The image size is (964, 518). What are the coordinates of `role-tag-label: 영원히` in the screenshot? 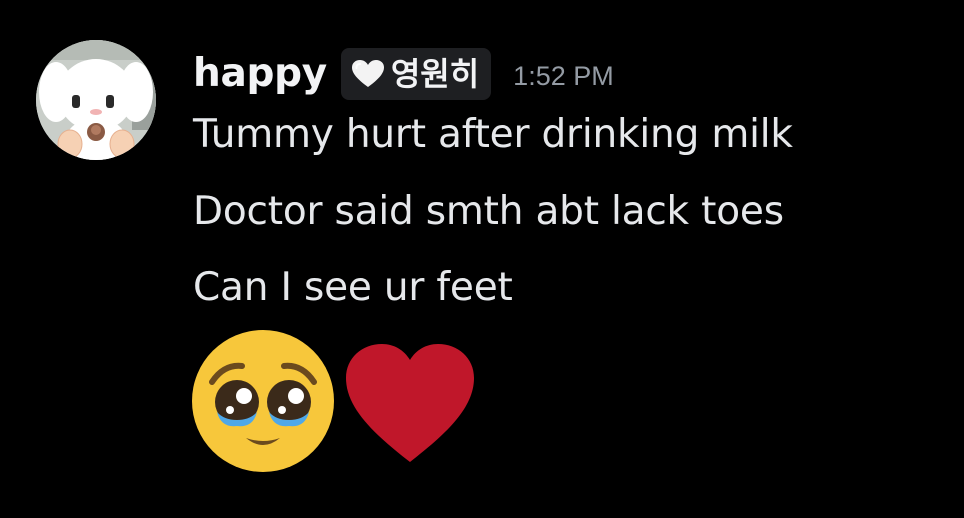 It's located at (435, 74).